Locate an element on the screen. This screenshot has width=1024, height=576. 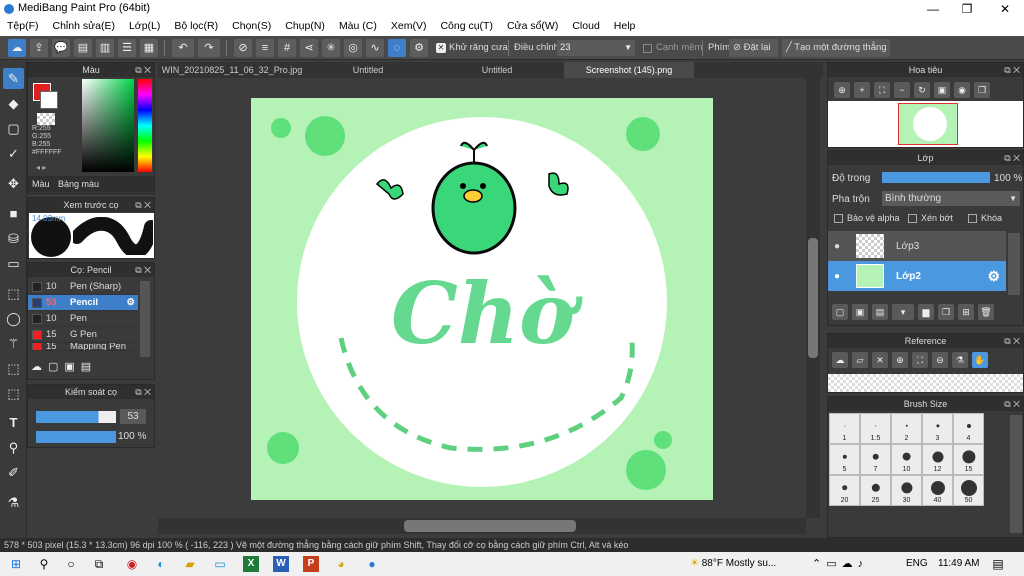
radial-snap-icon: ✳ is located at coordinates (331, 48).